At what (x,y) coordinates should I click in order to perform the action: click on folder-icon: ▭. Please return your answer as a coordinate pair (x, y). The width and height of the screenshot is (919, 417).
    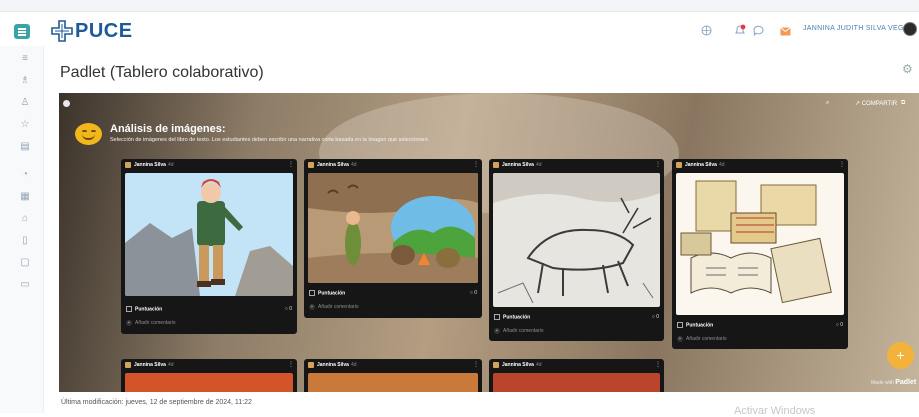
    Looking at the image, I should click on (25, 285).